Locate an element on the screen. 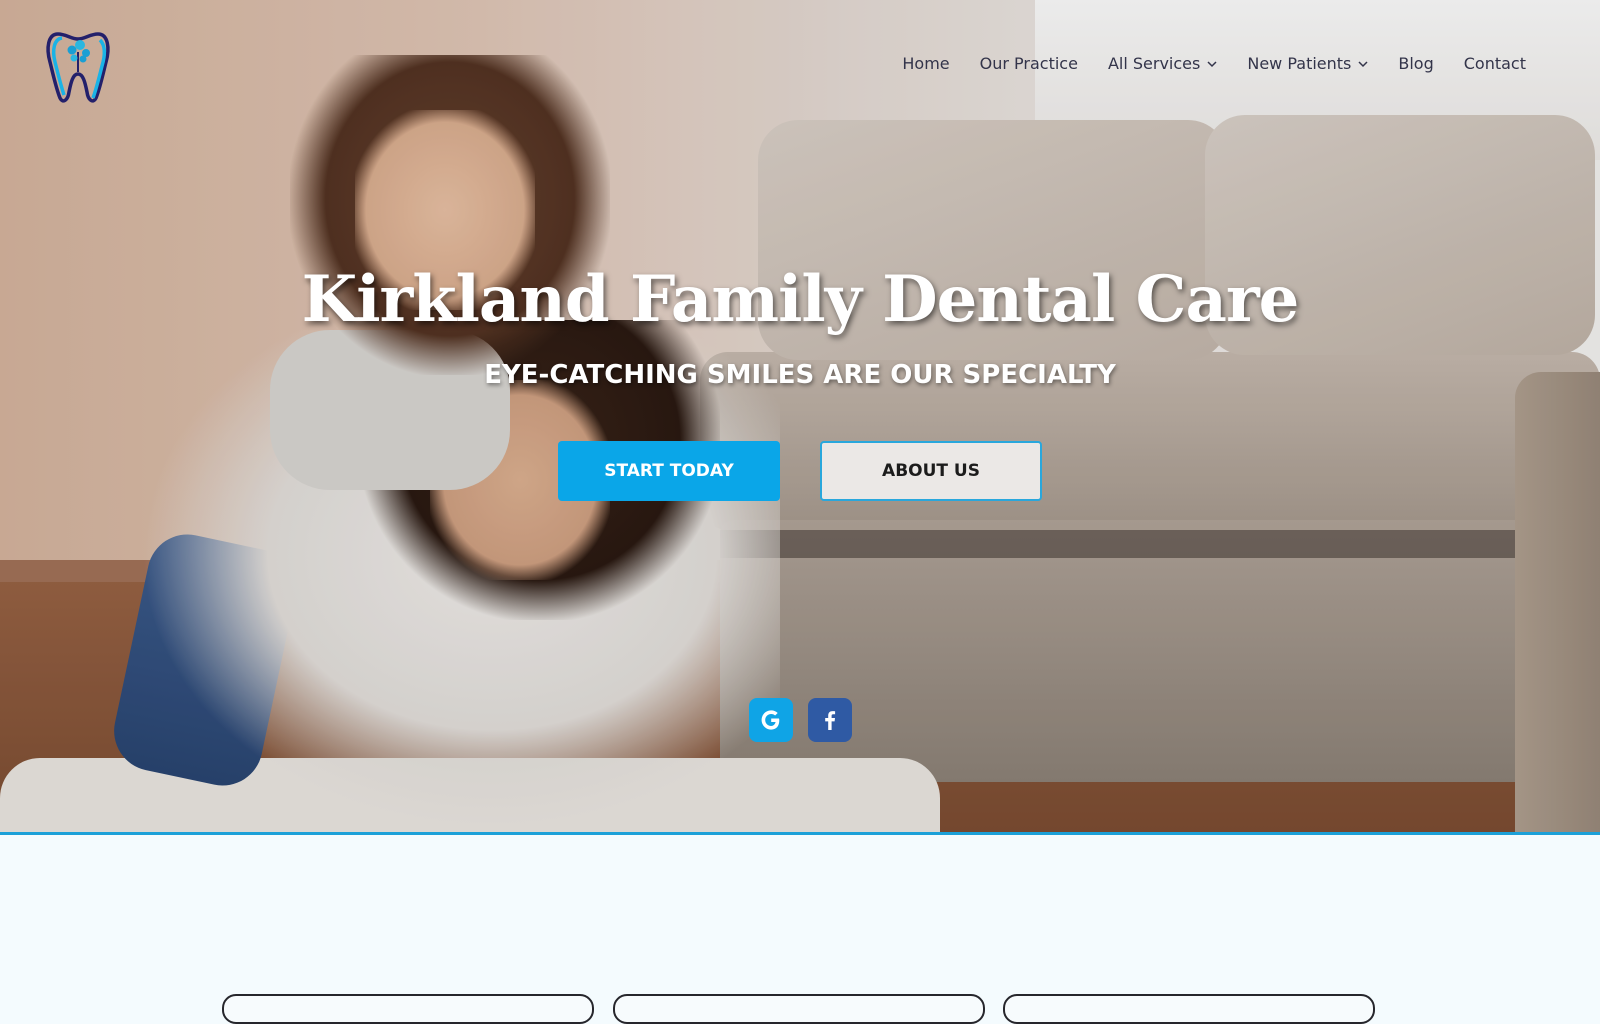 Image resolution: width=1600 pixels, height=1024 pixels. google-icon is located at coordinates (770, 720).